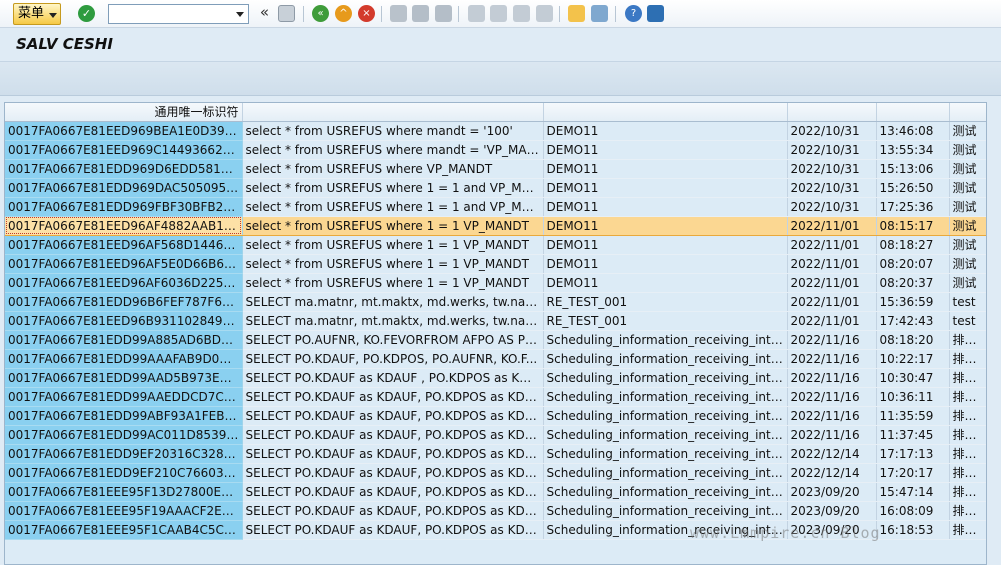  I want to click on back-icon: «, so click(320, 13).